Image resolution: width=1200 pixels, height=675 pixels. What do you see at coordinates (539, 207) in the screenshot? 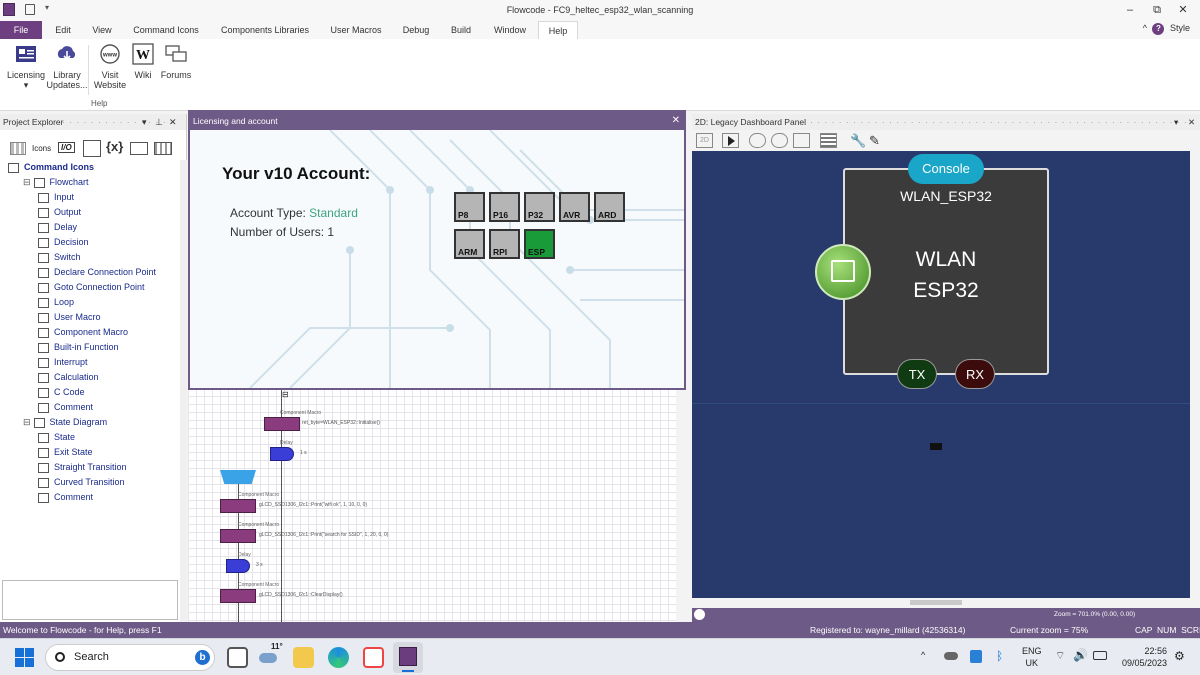
I see `target-chip: P32` at bounding box center [539, 207].